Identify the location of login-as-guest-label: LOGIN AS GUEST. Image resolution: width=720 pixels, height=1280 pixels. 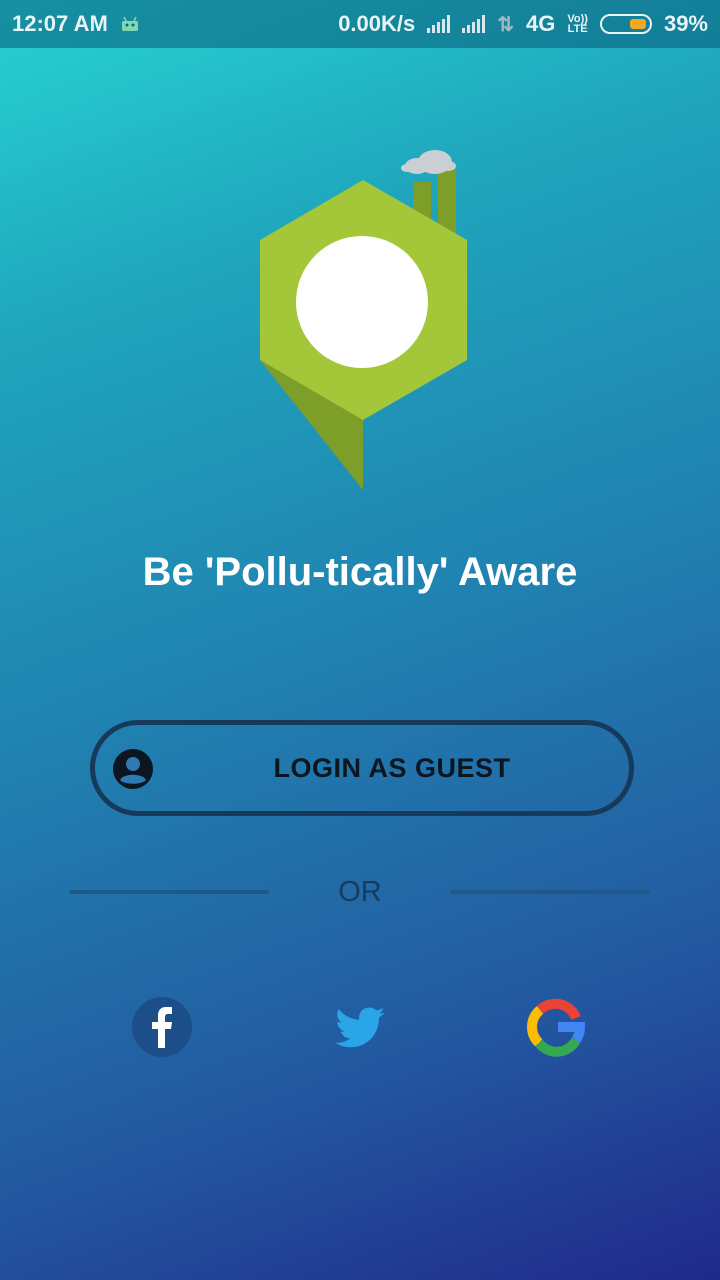
(392, 767).